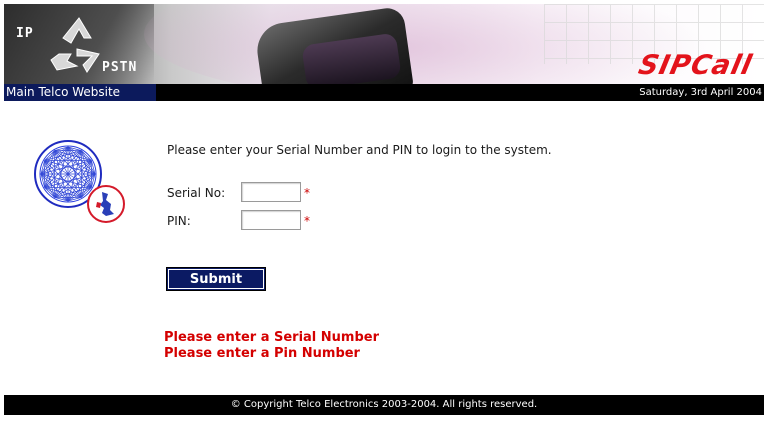 Image resolution: width=769 pixels, height=422 pixels. Describe the element at coordinates (120, 67) in the screenshot. I see `pstn-brand-text: PSTN` at that location.